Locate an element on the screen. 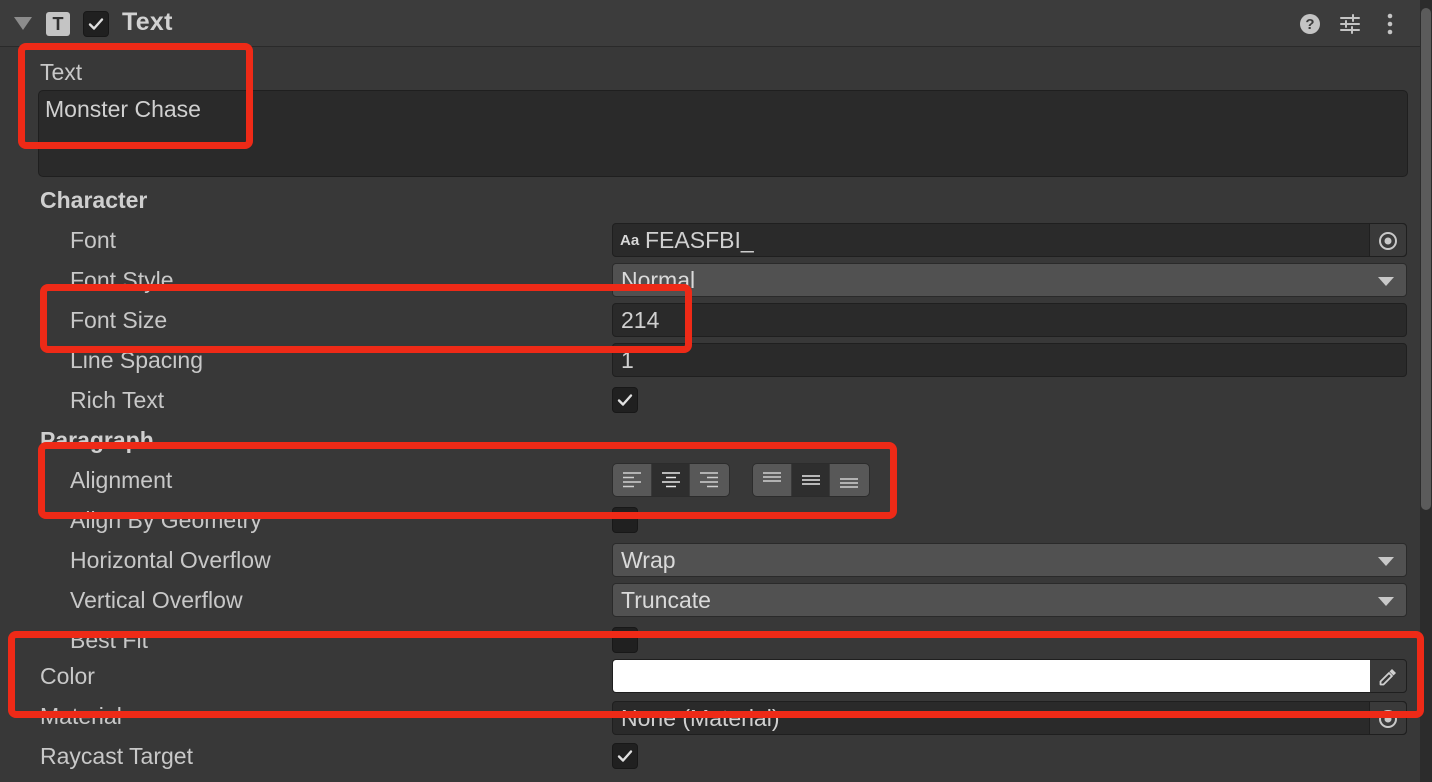  align-middle-button is located at coordinates (811, 480).